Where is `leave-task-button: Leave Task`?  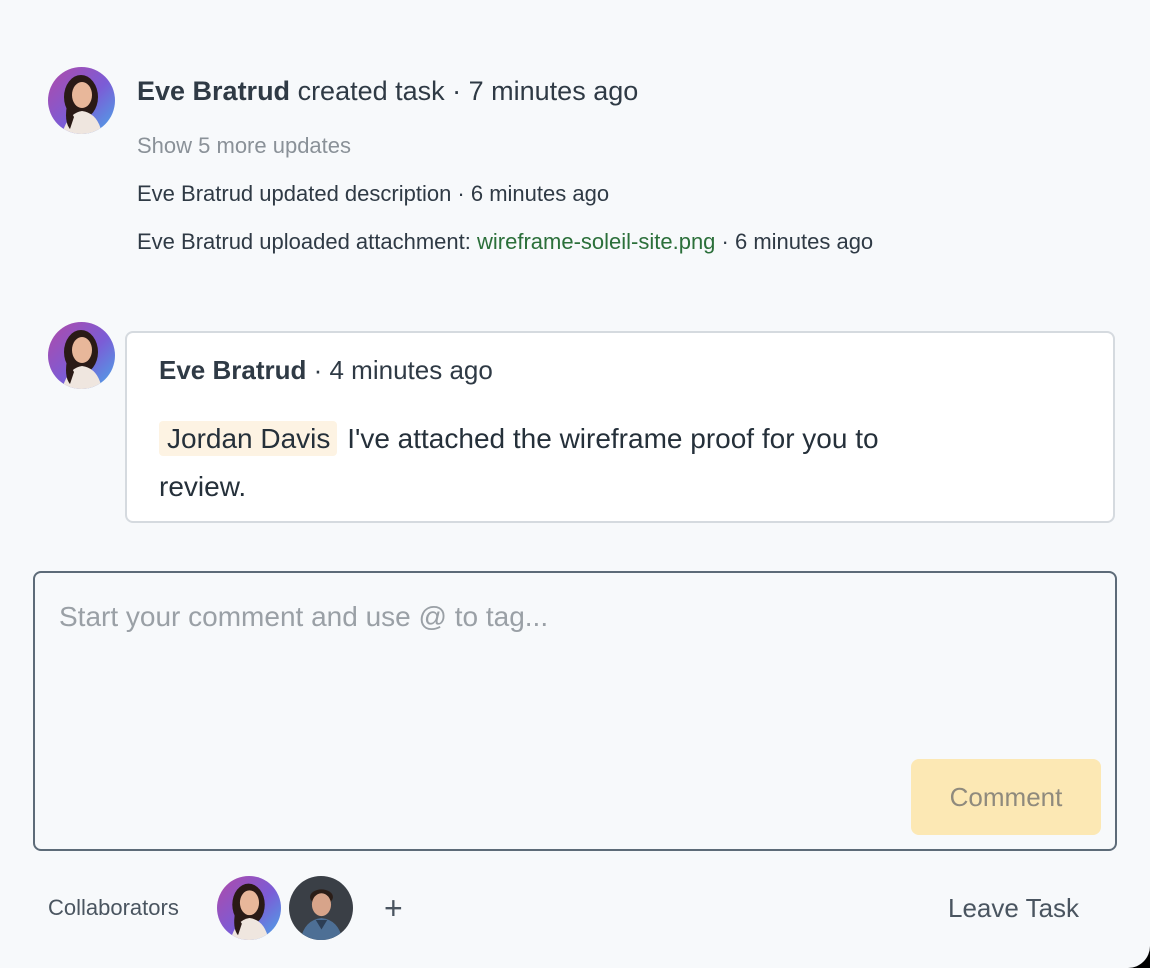
leave-task-button: Leave Task is located at coordinates (1013, 908).